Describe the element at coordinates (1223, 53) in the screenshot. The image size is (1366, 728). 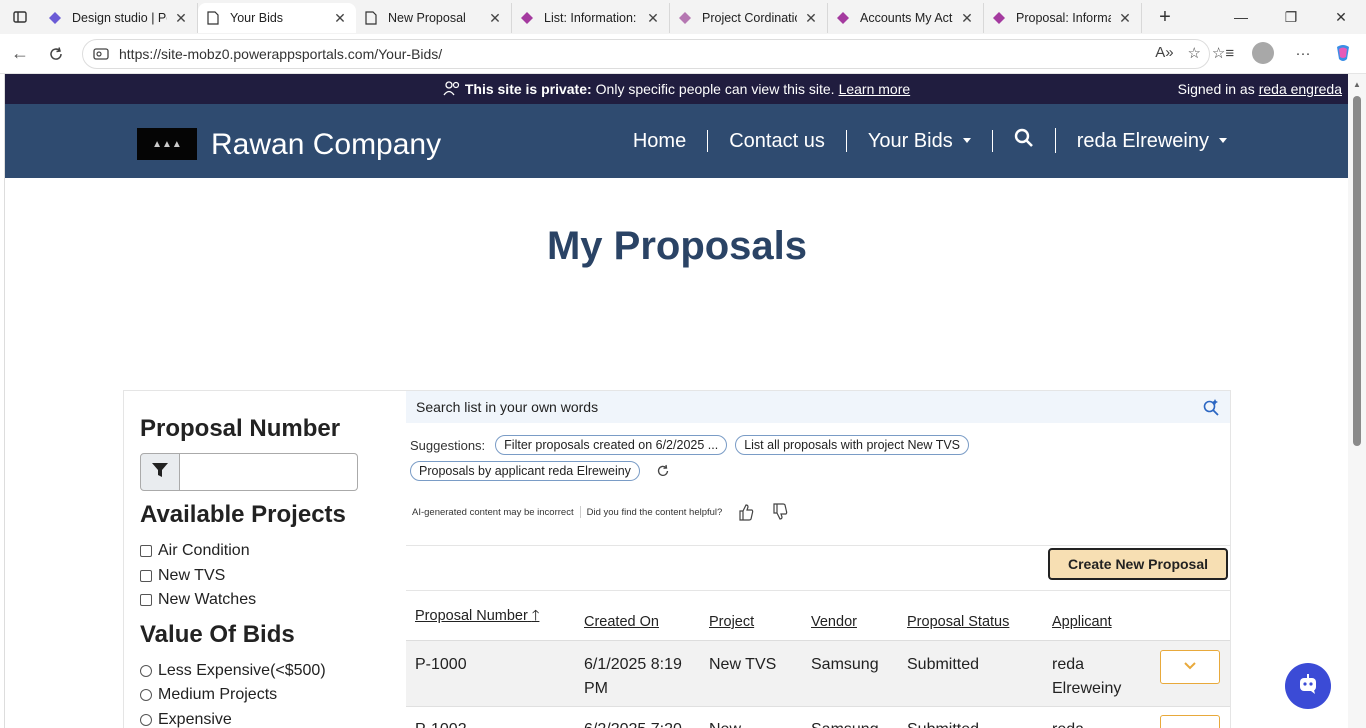
I see `favorites-icon: ☆≡` at that location.